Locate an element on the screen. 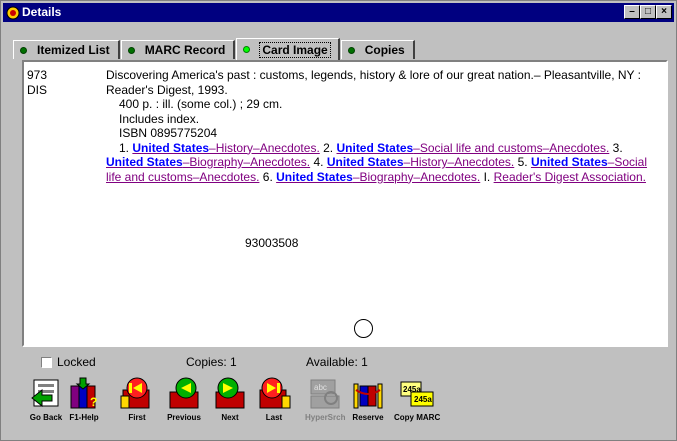  hypersearch-button: abc HyperSrch is located at coordinates (325, 399).